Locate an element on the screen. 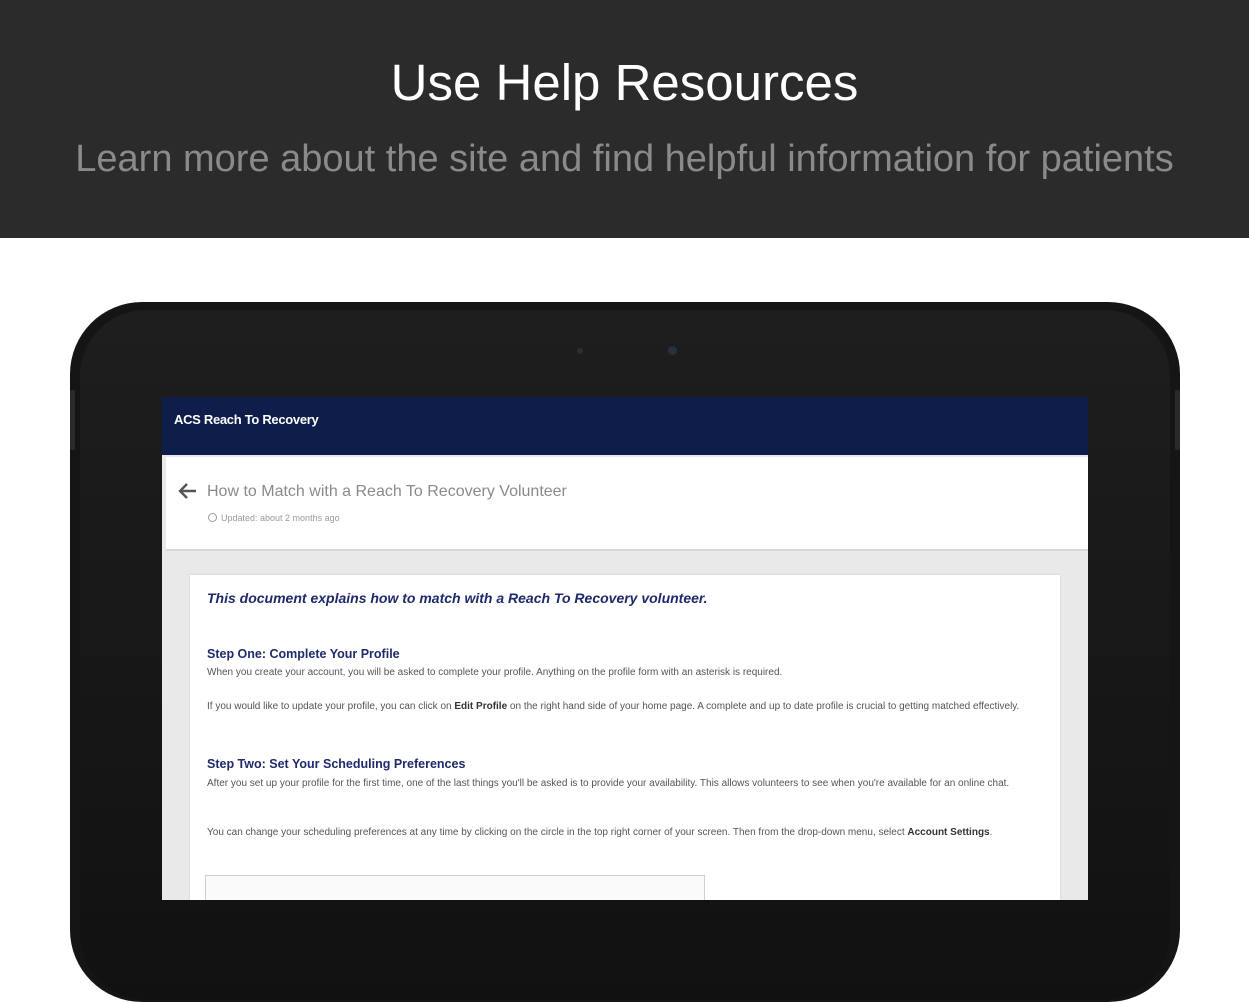 Image resolution: width=1249 pixels, height=1002 pixels. clock-icon is located at coordinates (212, 517).